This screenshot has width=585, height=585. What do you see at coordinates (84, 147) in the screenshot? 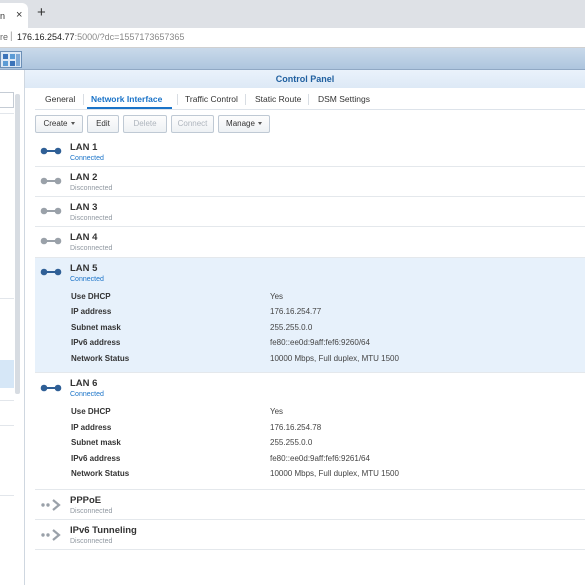
I see `interface-name: LAN 1` at bounding box center [84, 147].